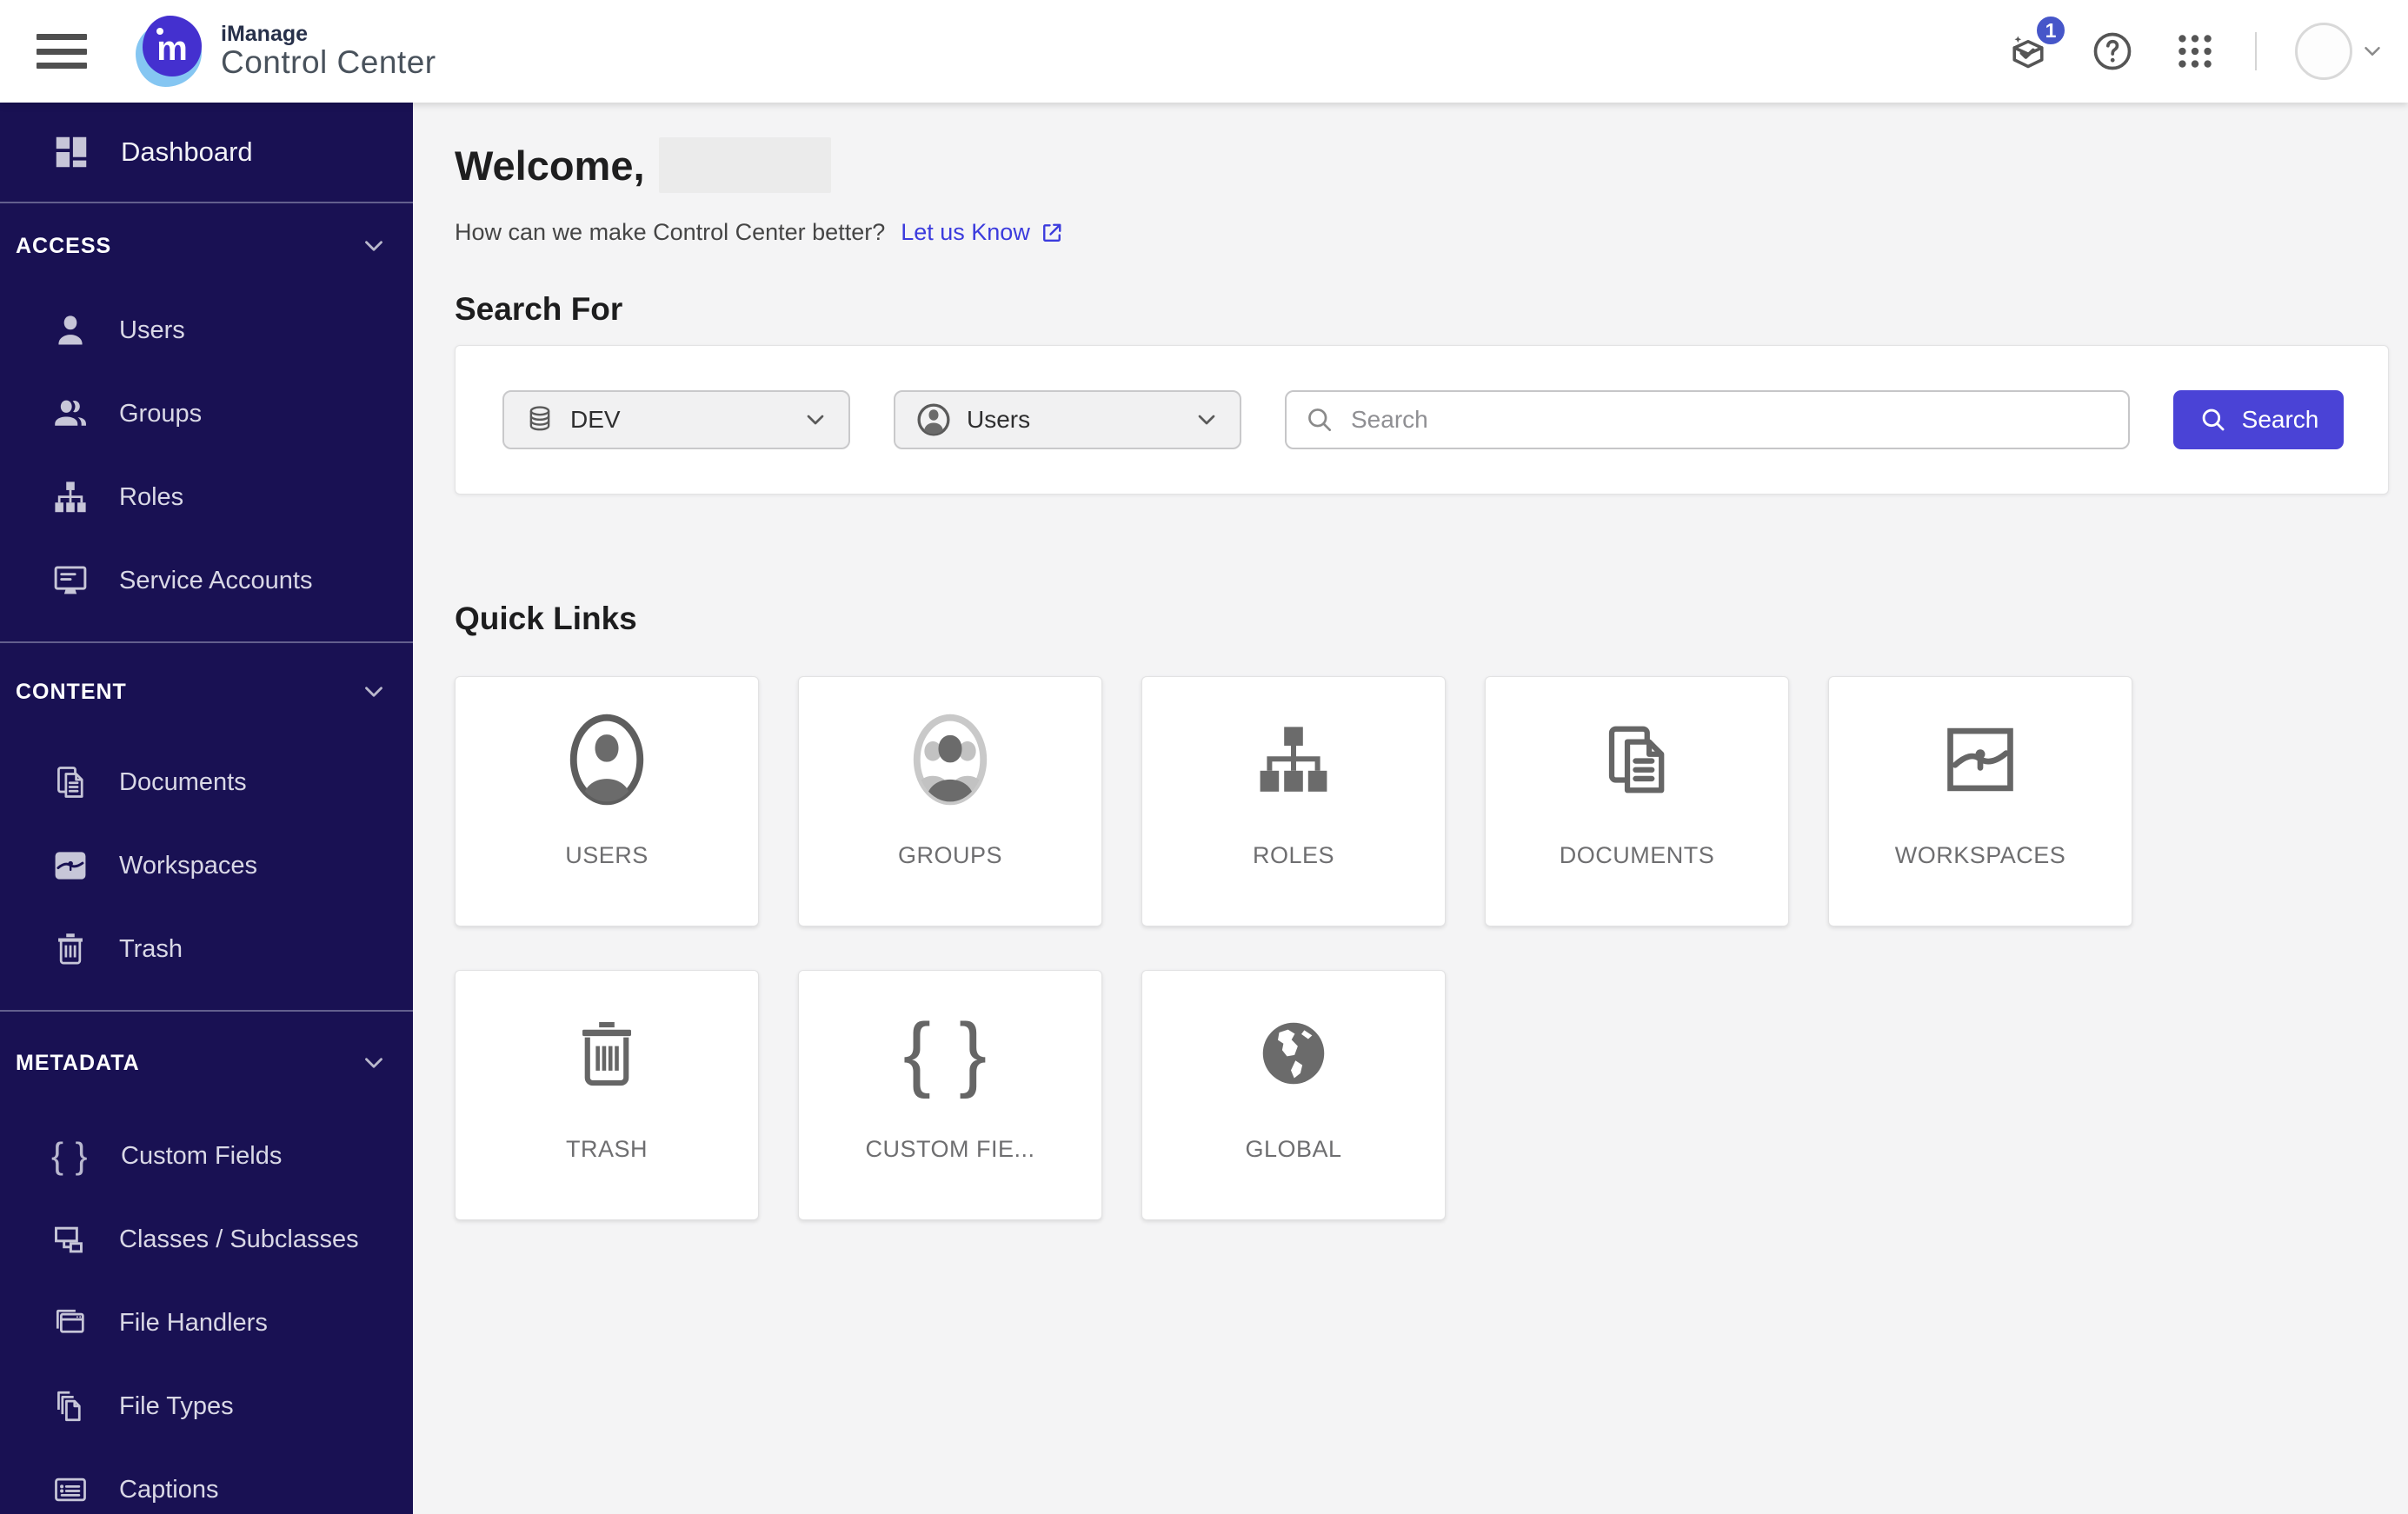  What do you see at coordinates (71, 580) in the screenshot?
I see `monitor-icon` at bounding box center [71, 580].